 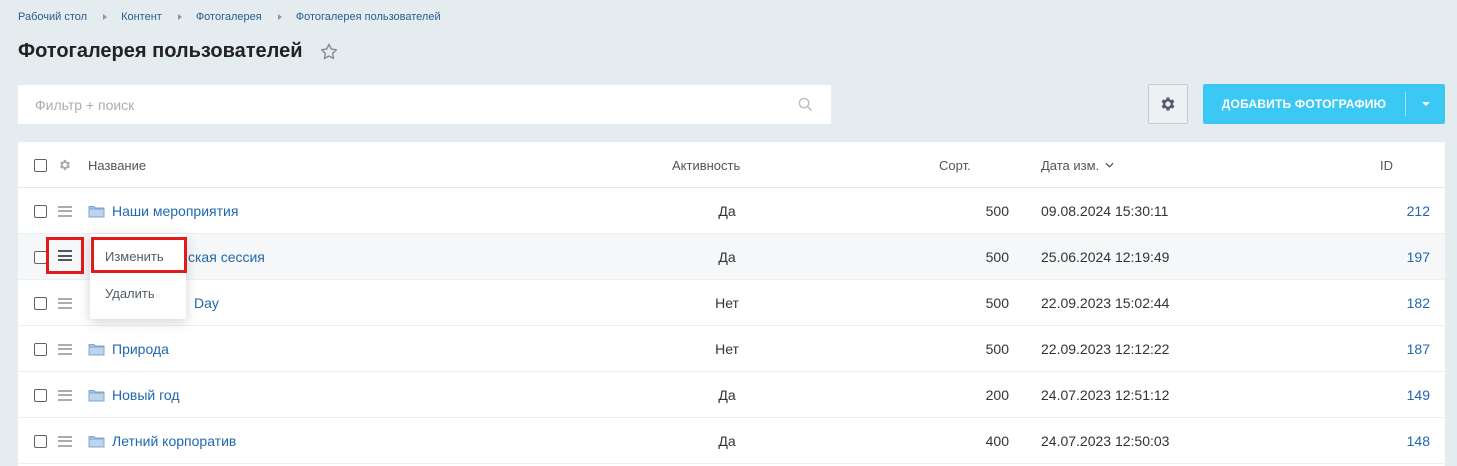 What do you see at coordinates (139, 255) in the screenshot?
I see `edit-item-highlight` at bounding box center [139, 255].